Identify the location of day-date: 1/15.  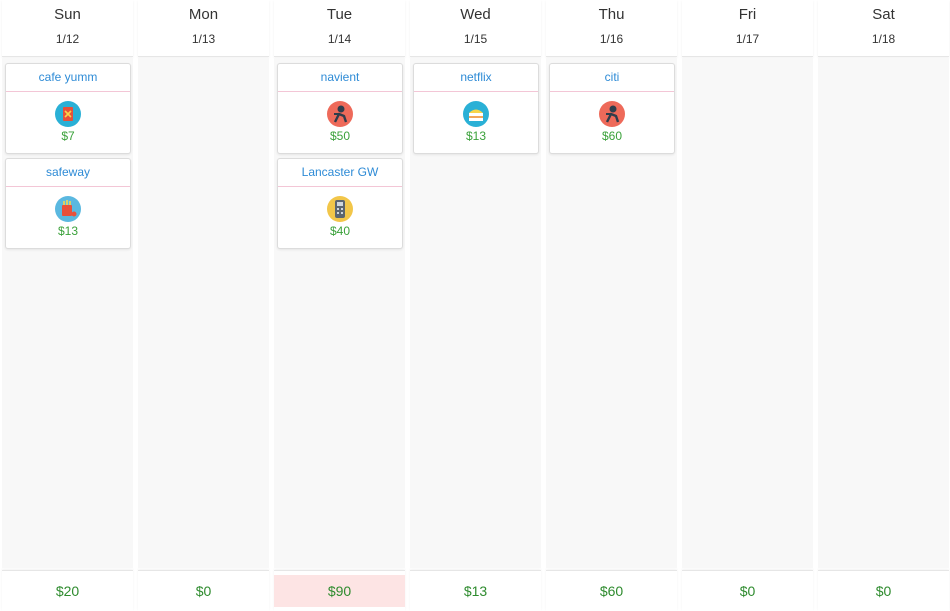
(475, 39).